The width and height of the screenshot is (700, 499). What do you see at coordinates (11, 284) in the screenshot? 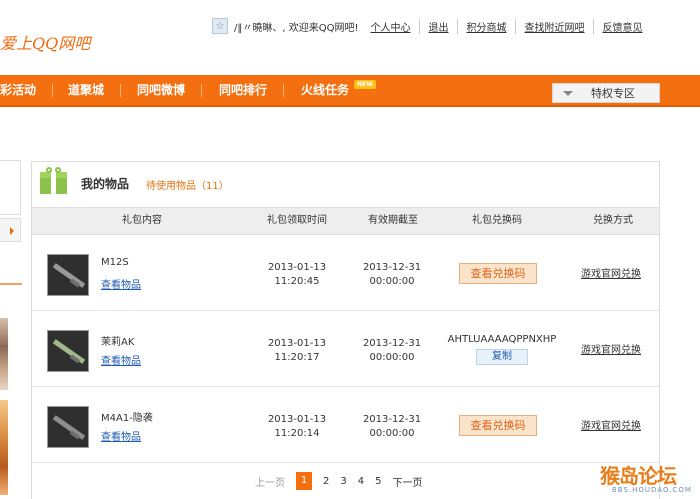
I see `sidebar-divider` at bounding box center [11, 284].